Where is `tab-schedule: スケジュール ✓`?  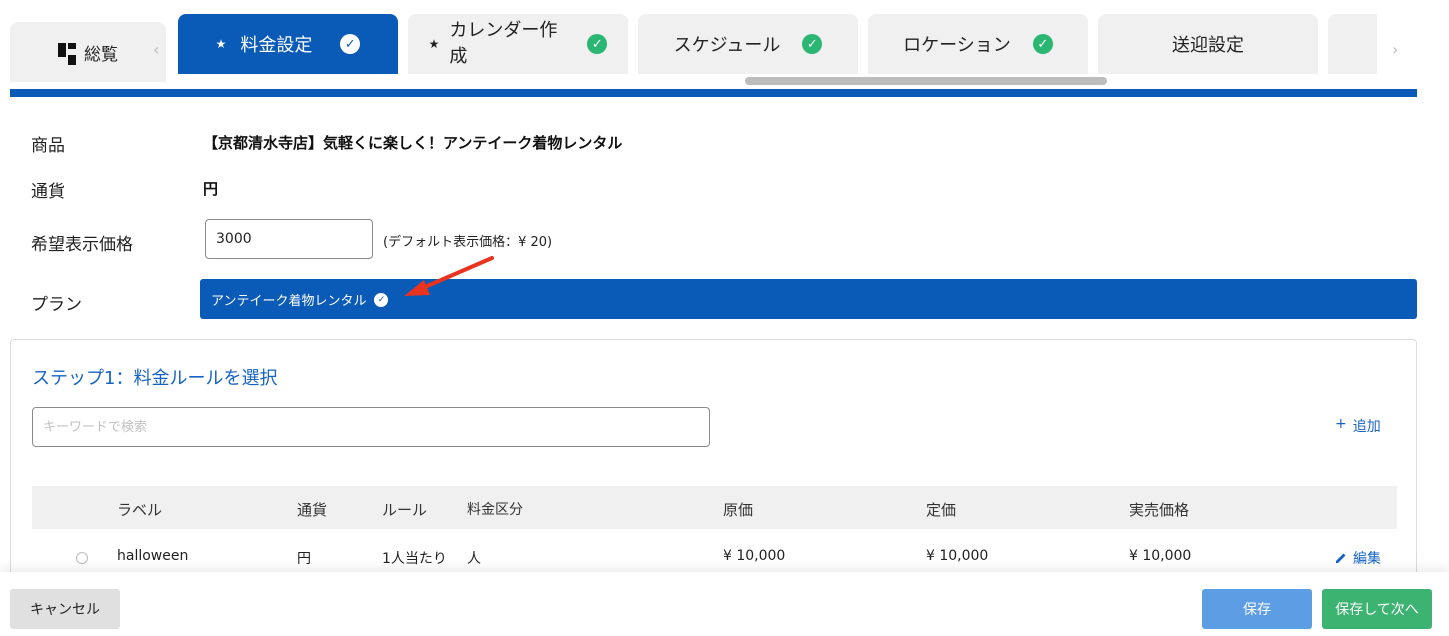 tab-schedule: スケジュール ✓ is located at coordinates (748, 44).